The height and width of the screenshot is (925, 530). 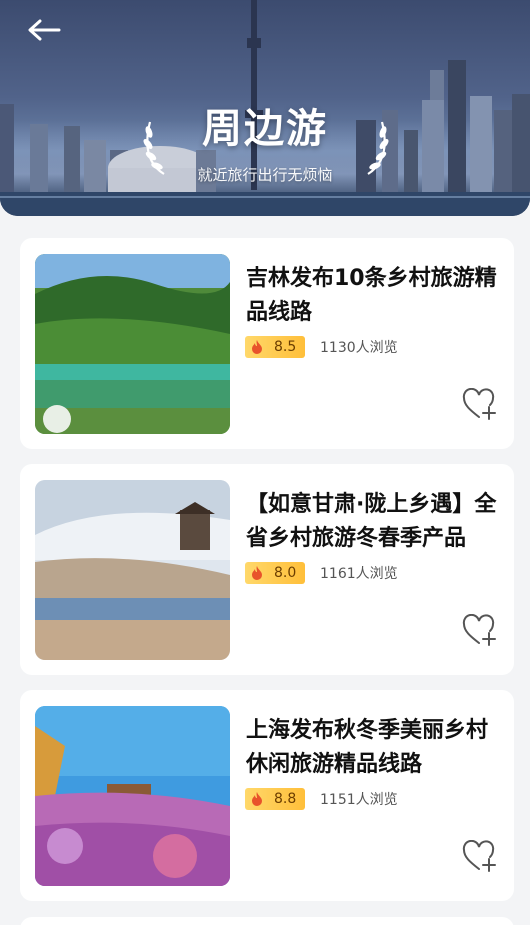 I want to click on route-meta: 8.0 1161人浏览, so click(x=321, y=573).